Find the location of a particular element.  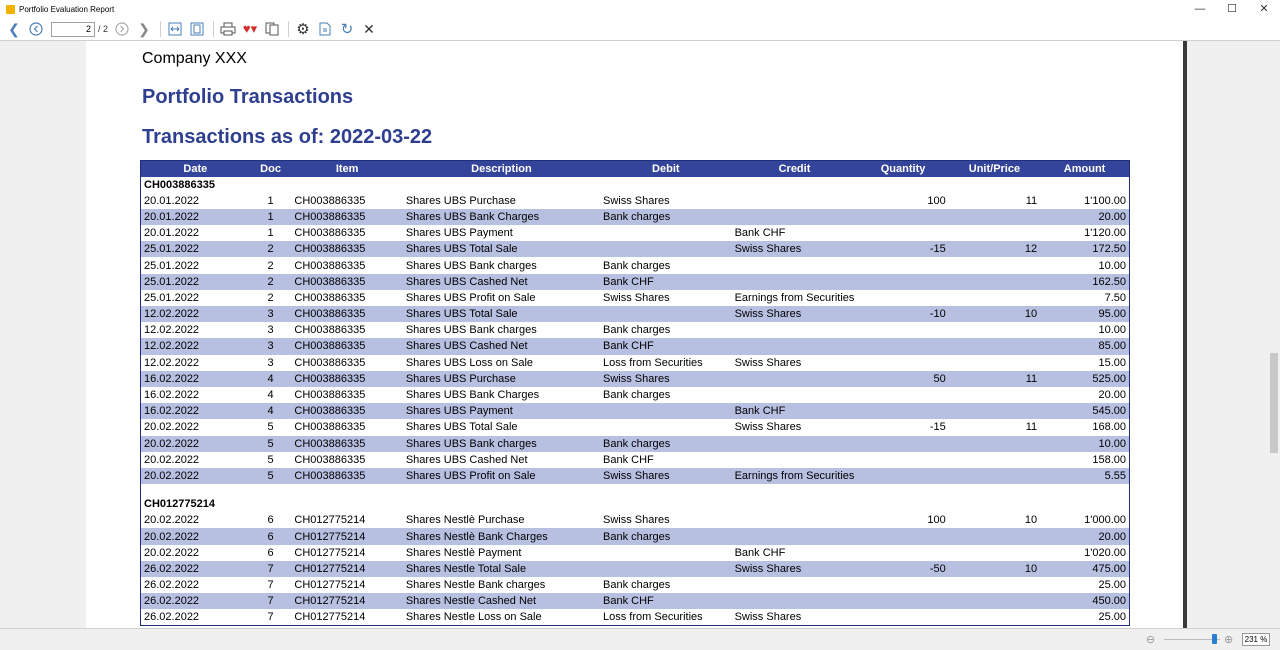

column-header: Quantity is located at coordinates (903, 168).